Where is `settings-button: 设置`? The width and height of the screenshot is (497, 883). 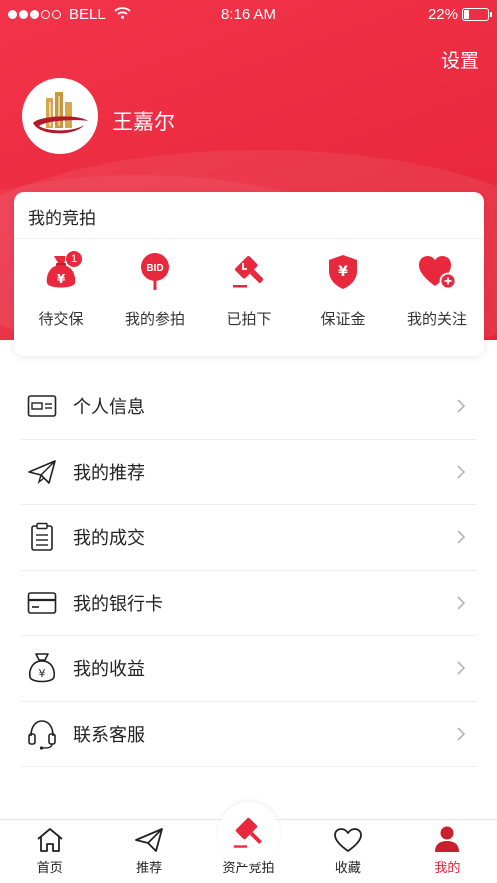 settings-button: 设置 is located at coordinates (460, 59).